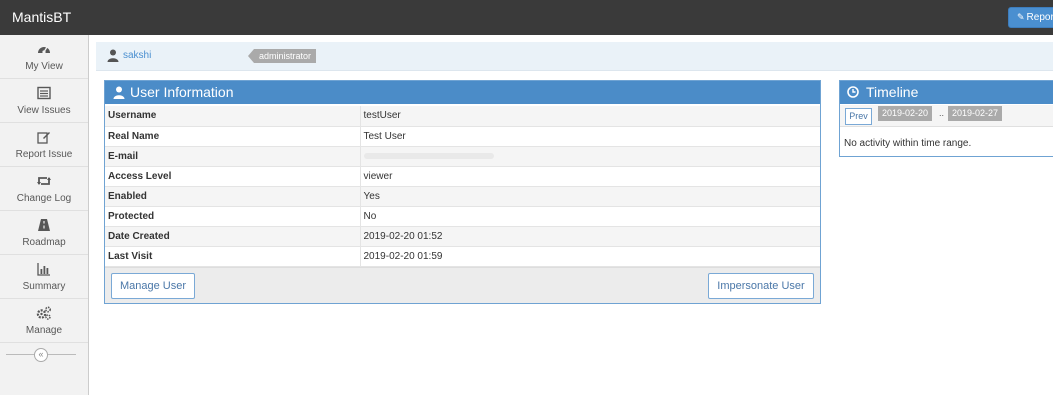 This screenshot has height=395, width=1053. What do you see at coordinates (946, 92) in the screenshot?
I see `timeline-header: Timeline` at bounding box center [946, 92].